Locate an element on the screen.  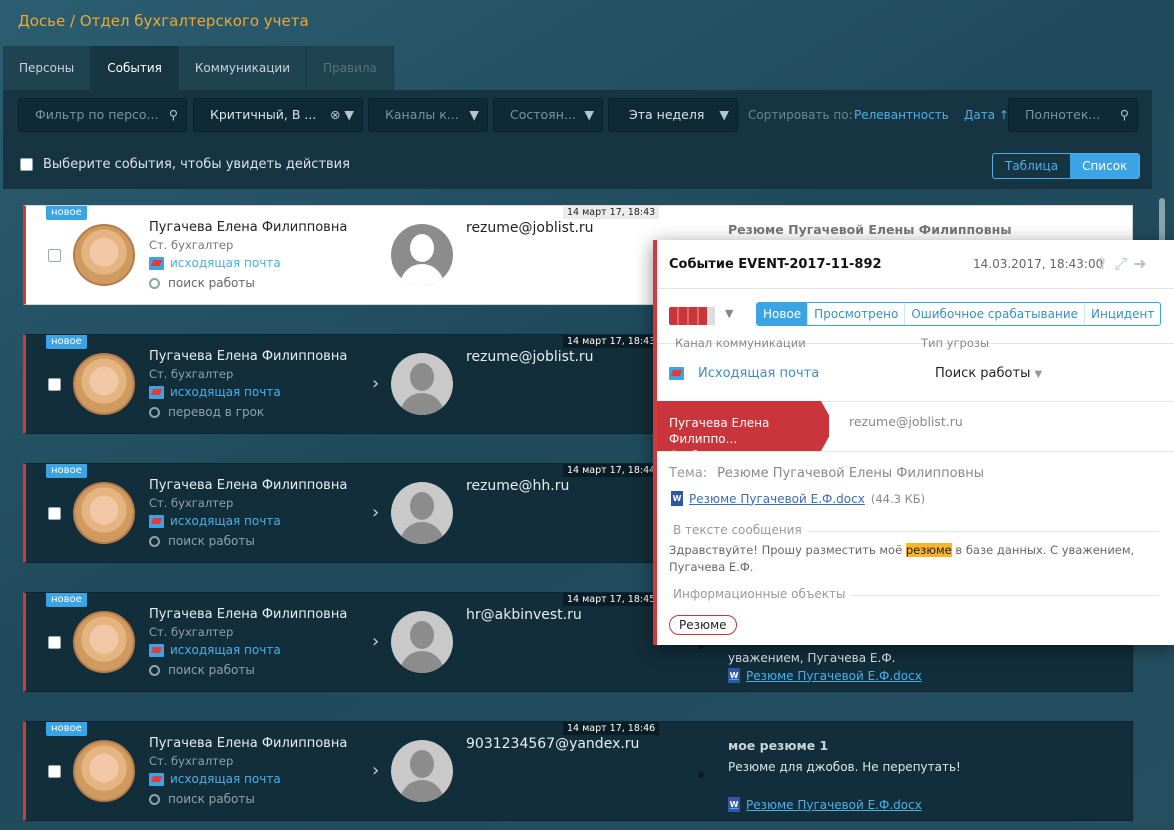
criticality-select: Критичный, В ... ⊗ ▼ is located at coordinates (278, 115).